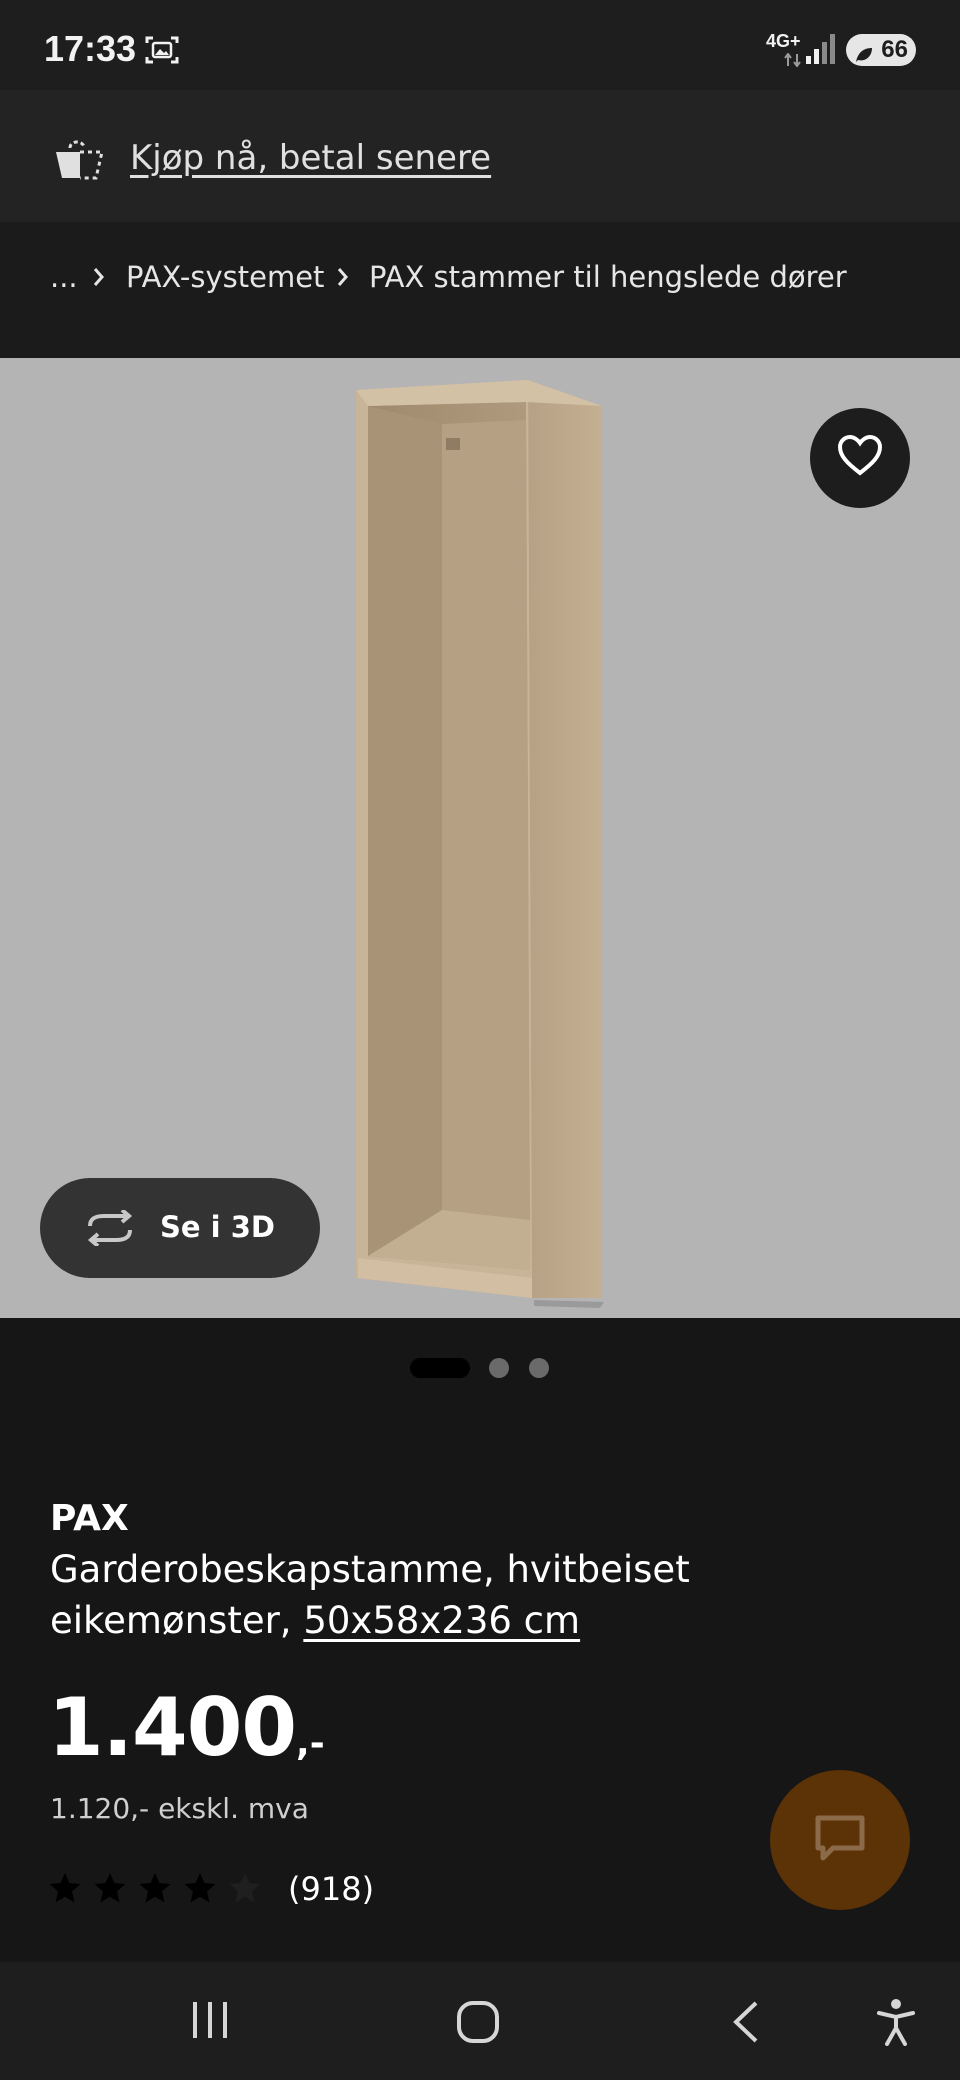 The image size is (960, 2080). I want to click on product-name: PAX, so click(89, 1518).